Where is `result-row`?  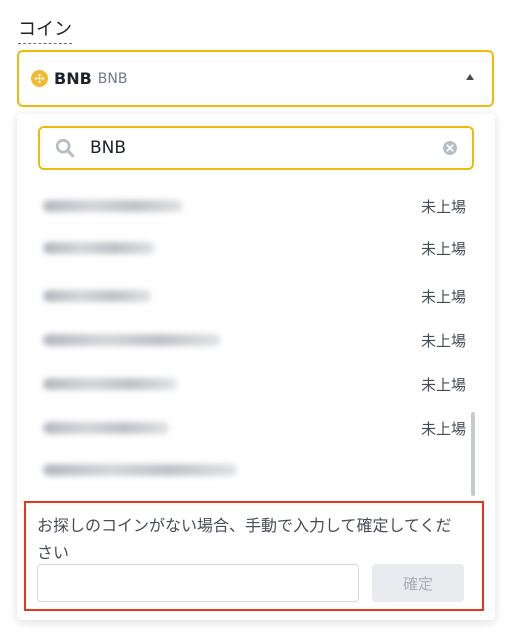 result-row is located at coordinates (256, 471).